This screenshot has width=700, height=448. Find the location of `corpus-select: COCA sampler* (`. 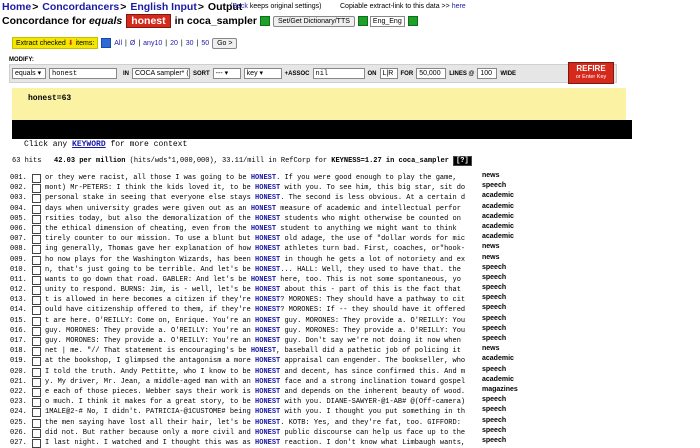

corpus-select: COCA sampler* ( is located at coordinates (161, 73).